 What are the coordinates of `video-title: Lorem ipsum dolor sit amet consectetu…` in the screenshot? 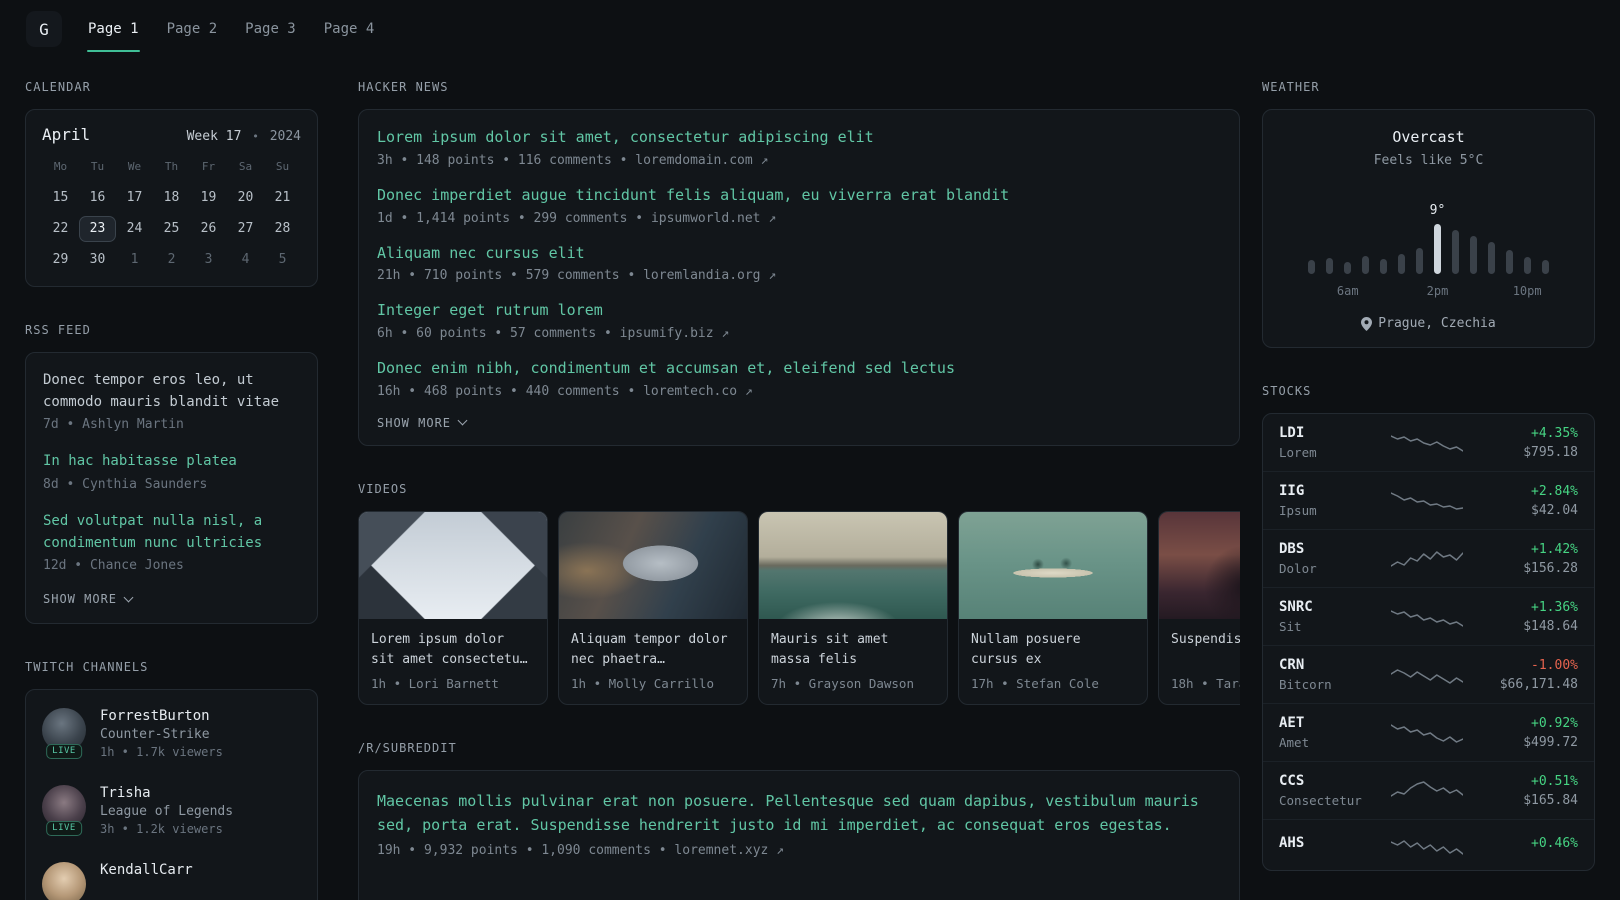 It's located at (449, 649).